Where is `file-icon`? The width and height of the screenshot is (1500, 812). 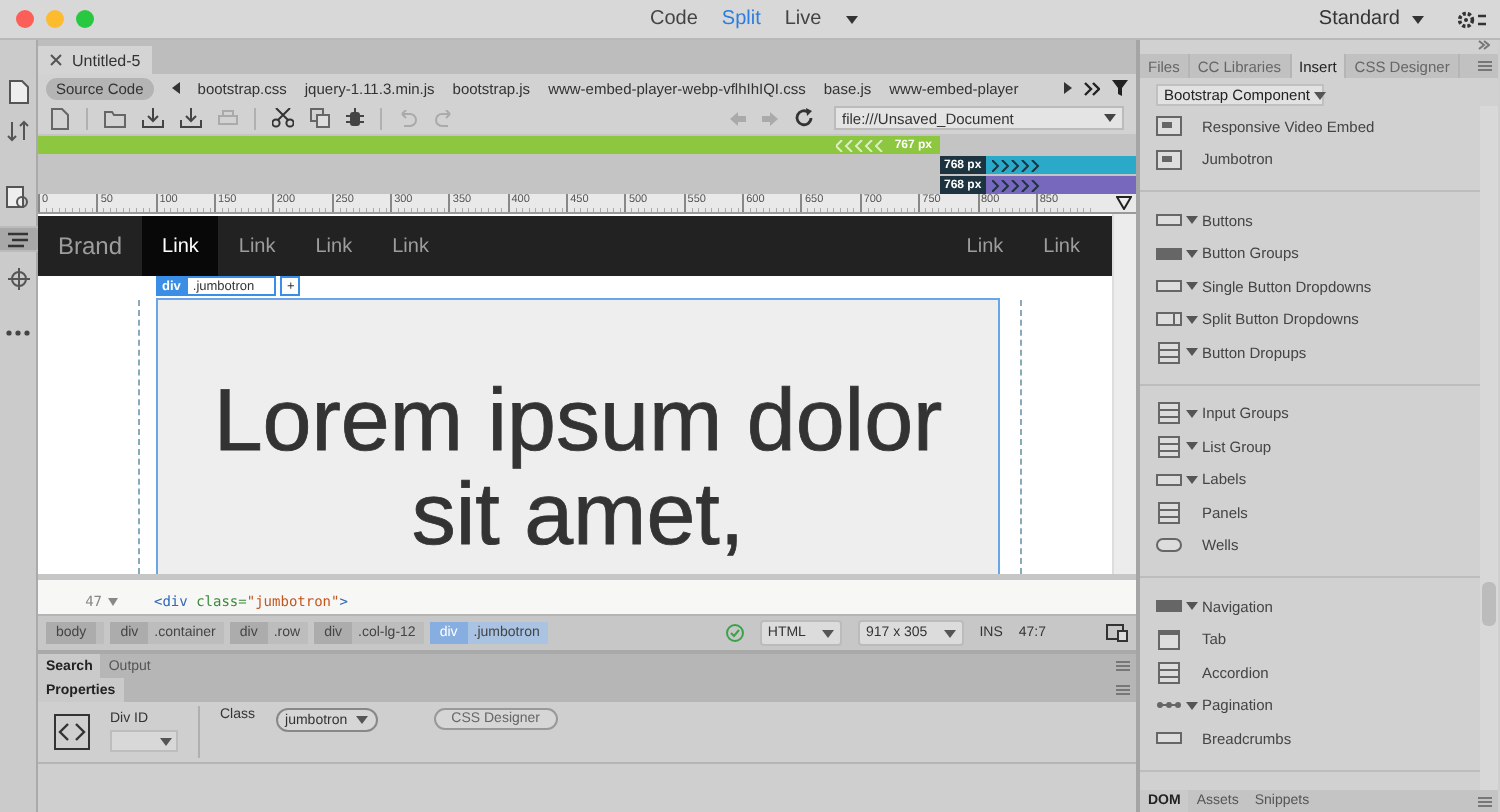
file-icon is located at coordinates (18, 92).